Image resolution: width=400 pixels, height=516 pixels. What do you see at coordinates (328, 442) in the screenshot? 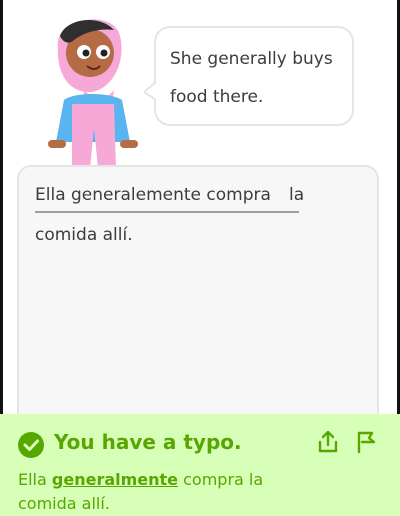
I see `share-icon` at bounding box center [328, 442].